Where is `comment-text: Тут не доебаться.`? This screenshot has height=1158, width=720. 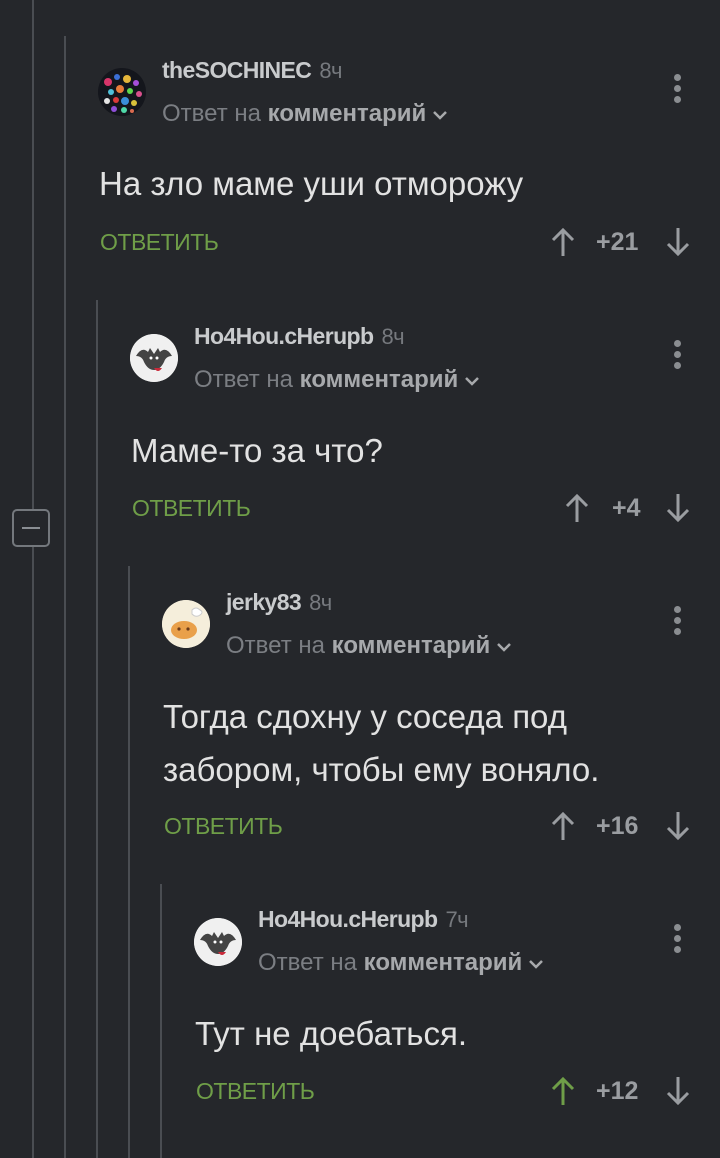 comment-text: Тут не доебаться. is located at coordinates (331, 1033).